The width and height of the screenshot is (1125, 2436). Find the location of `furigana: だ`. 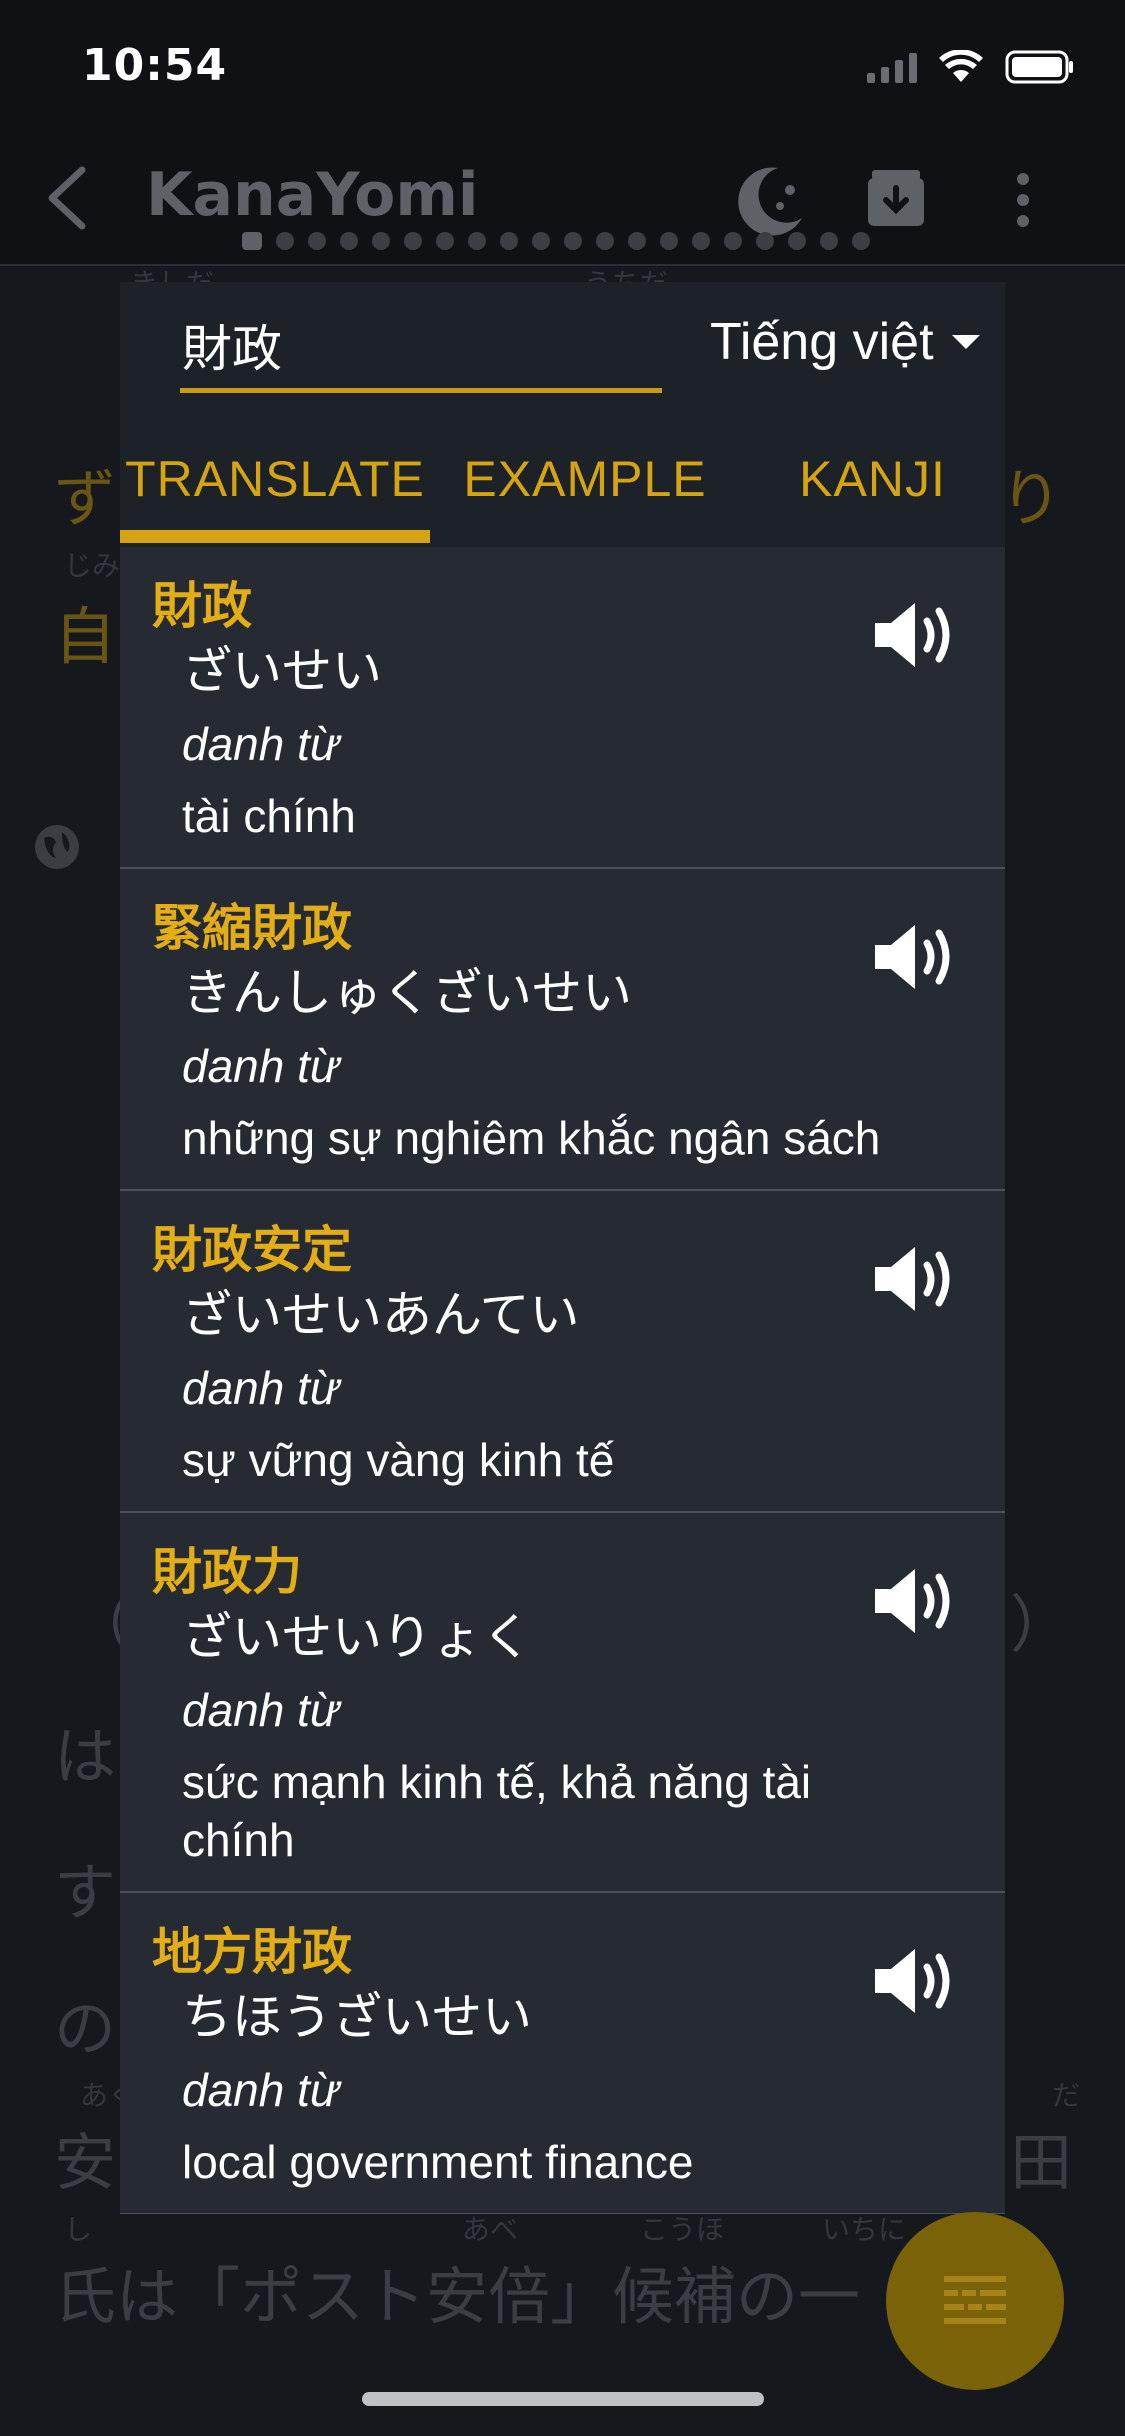

furigana: だ is located at coordinates (1066, 2095).